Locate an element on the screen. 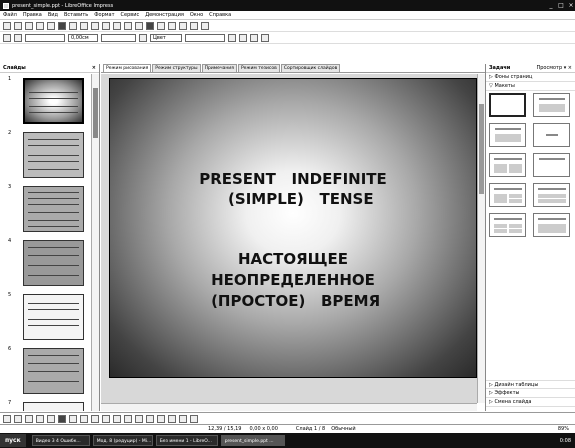 This screenshot has height=448, width=575. flowchart-icon is located at coordinates (128, 418).